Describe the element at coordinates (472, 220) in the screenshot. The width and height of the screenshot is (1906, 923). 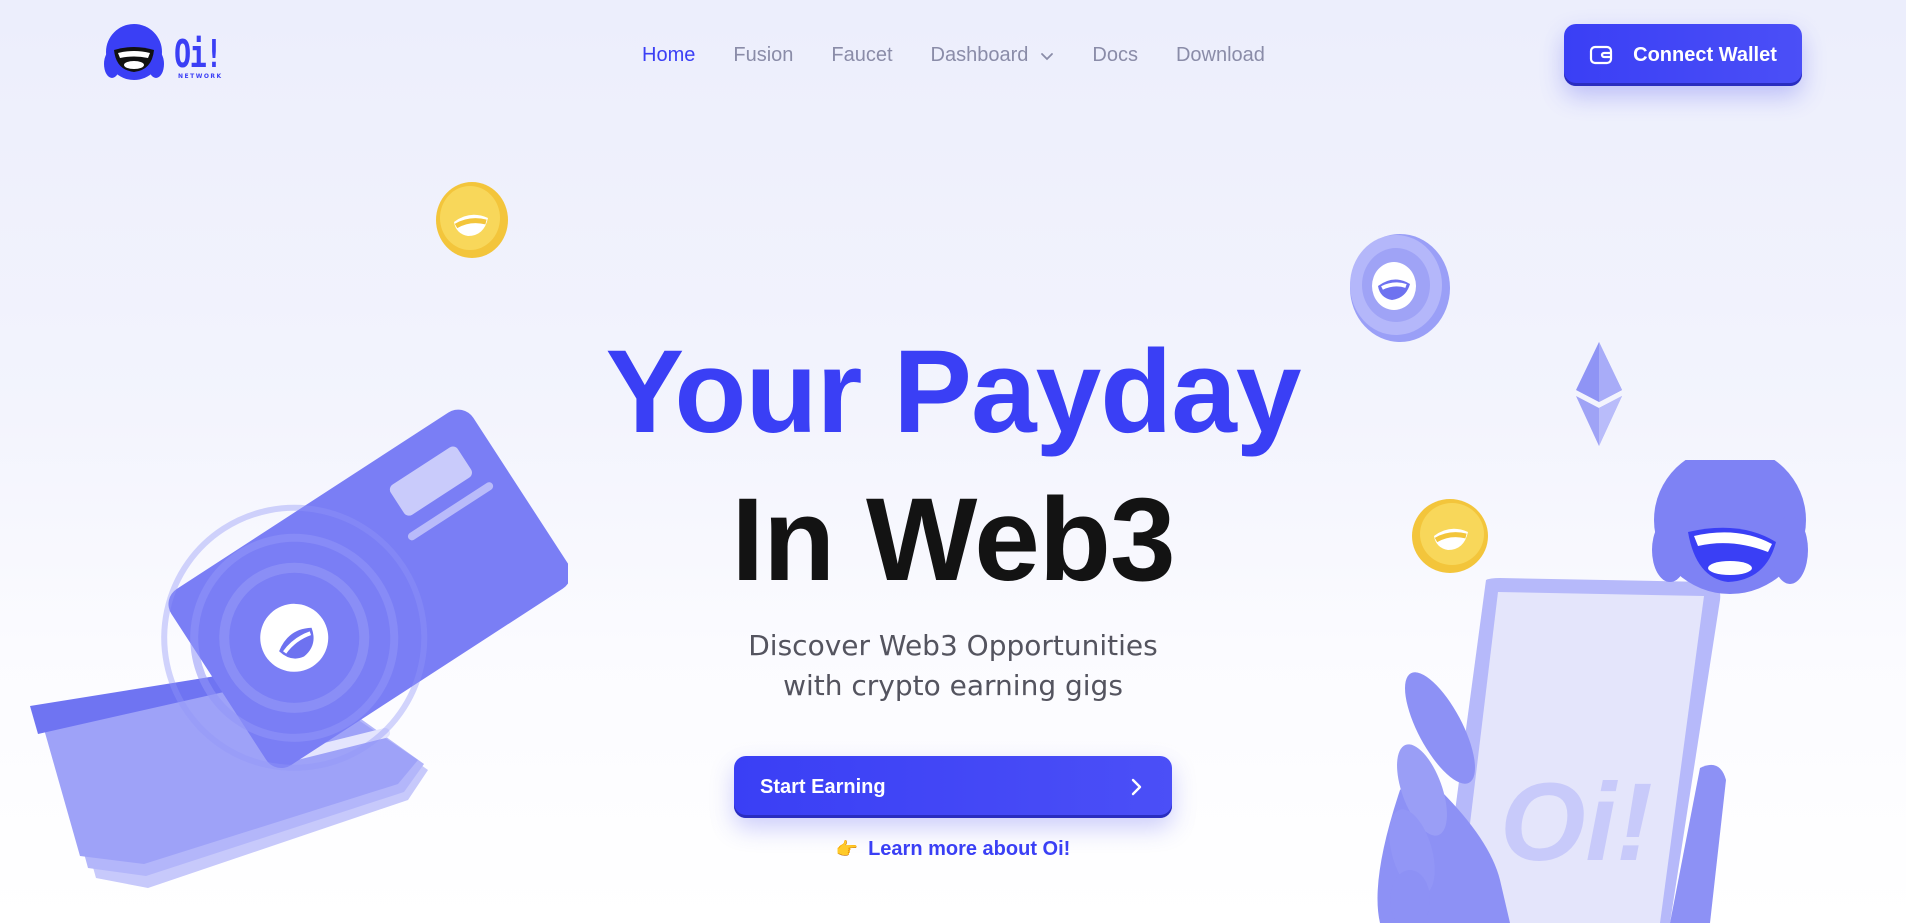
I see `coin-icon` at that location.